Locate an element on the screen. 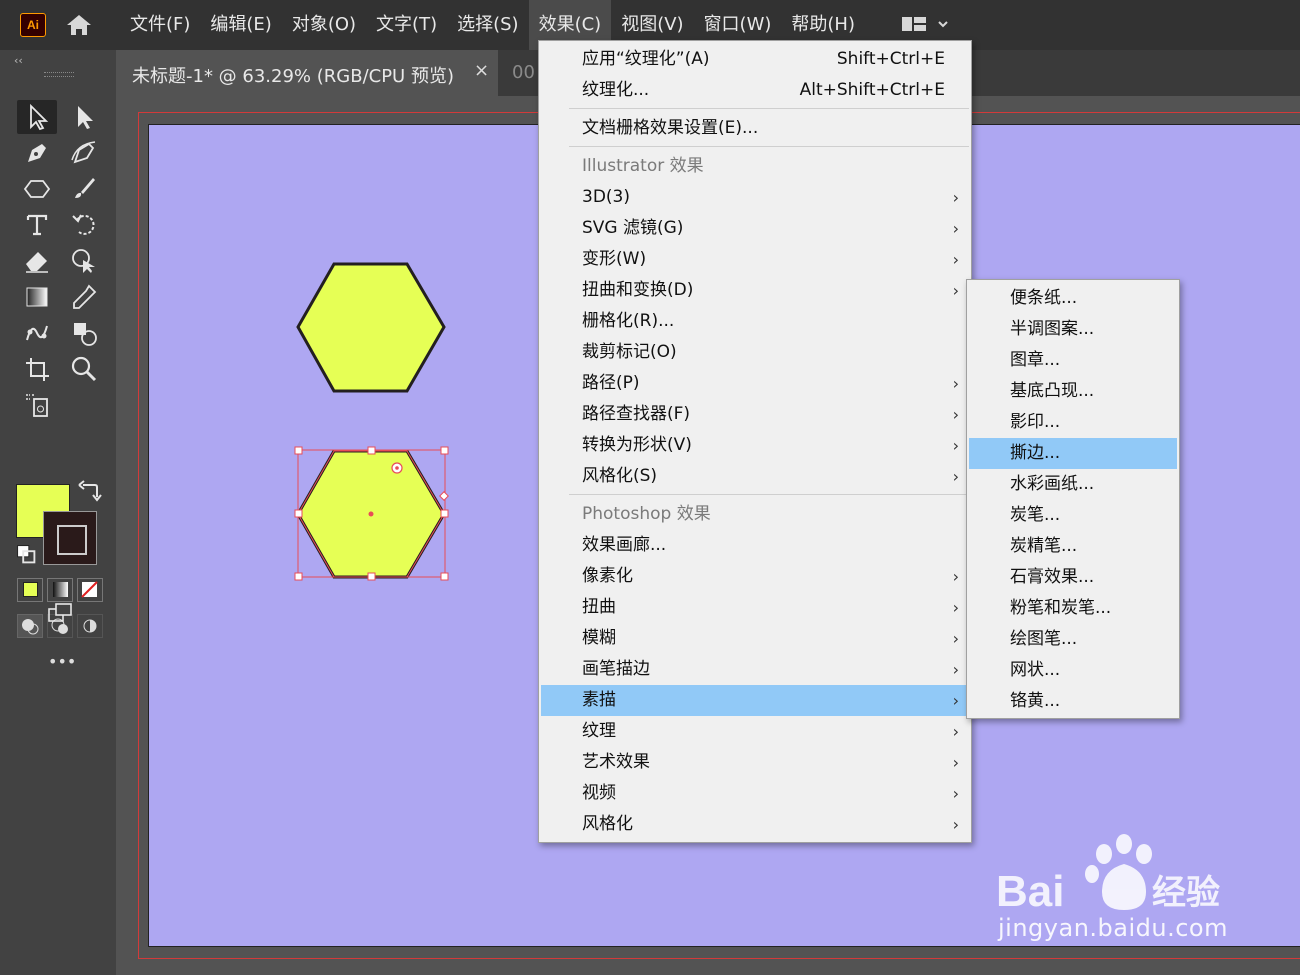 Image resolution: width=1300 pixels, height=975 pixels. effect-menu-item: 应用“纹理化”(A) Shift+Ctrl+E is located at coordinates (755, 59).